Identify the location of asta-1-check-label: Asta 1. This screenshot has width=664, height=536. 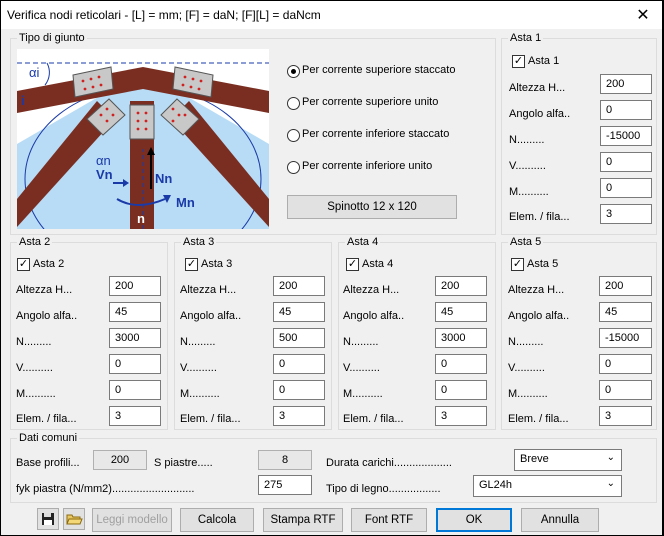
(544, 61).